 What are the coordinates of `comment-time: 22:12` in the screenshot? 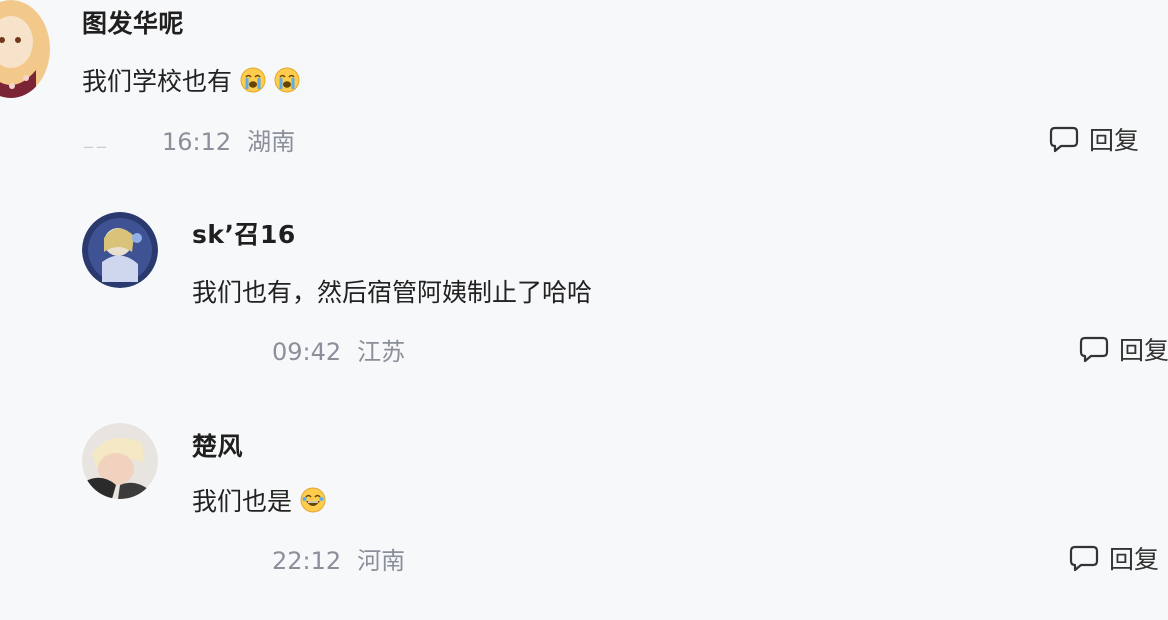 It's located at (307, 561).